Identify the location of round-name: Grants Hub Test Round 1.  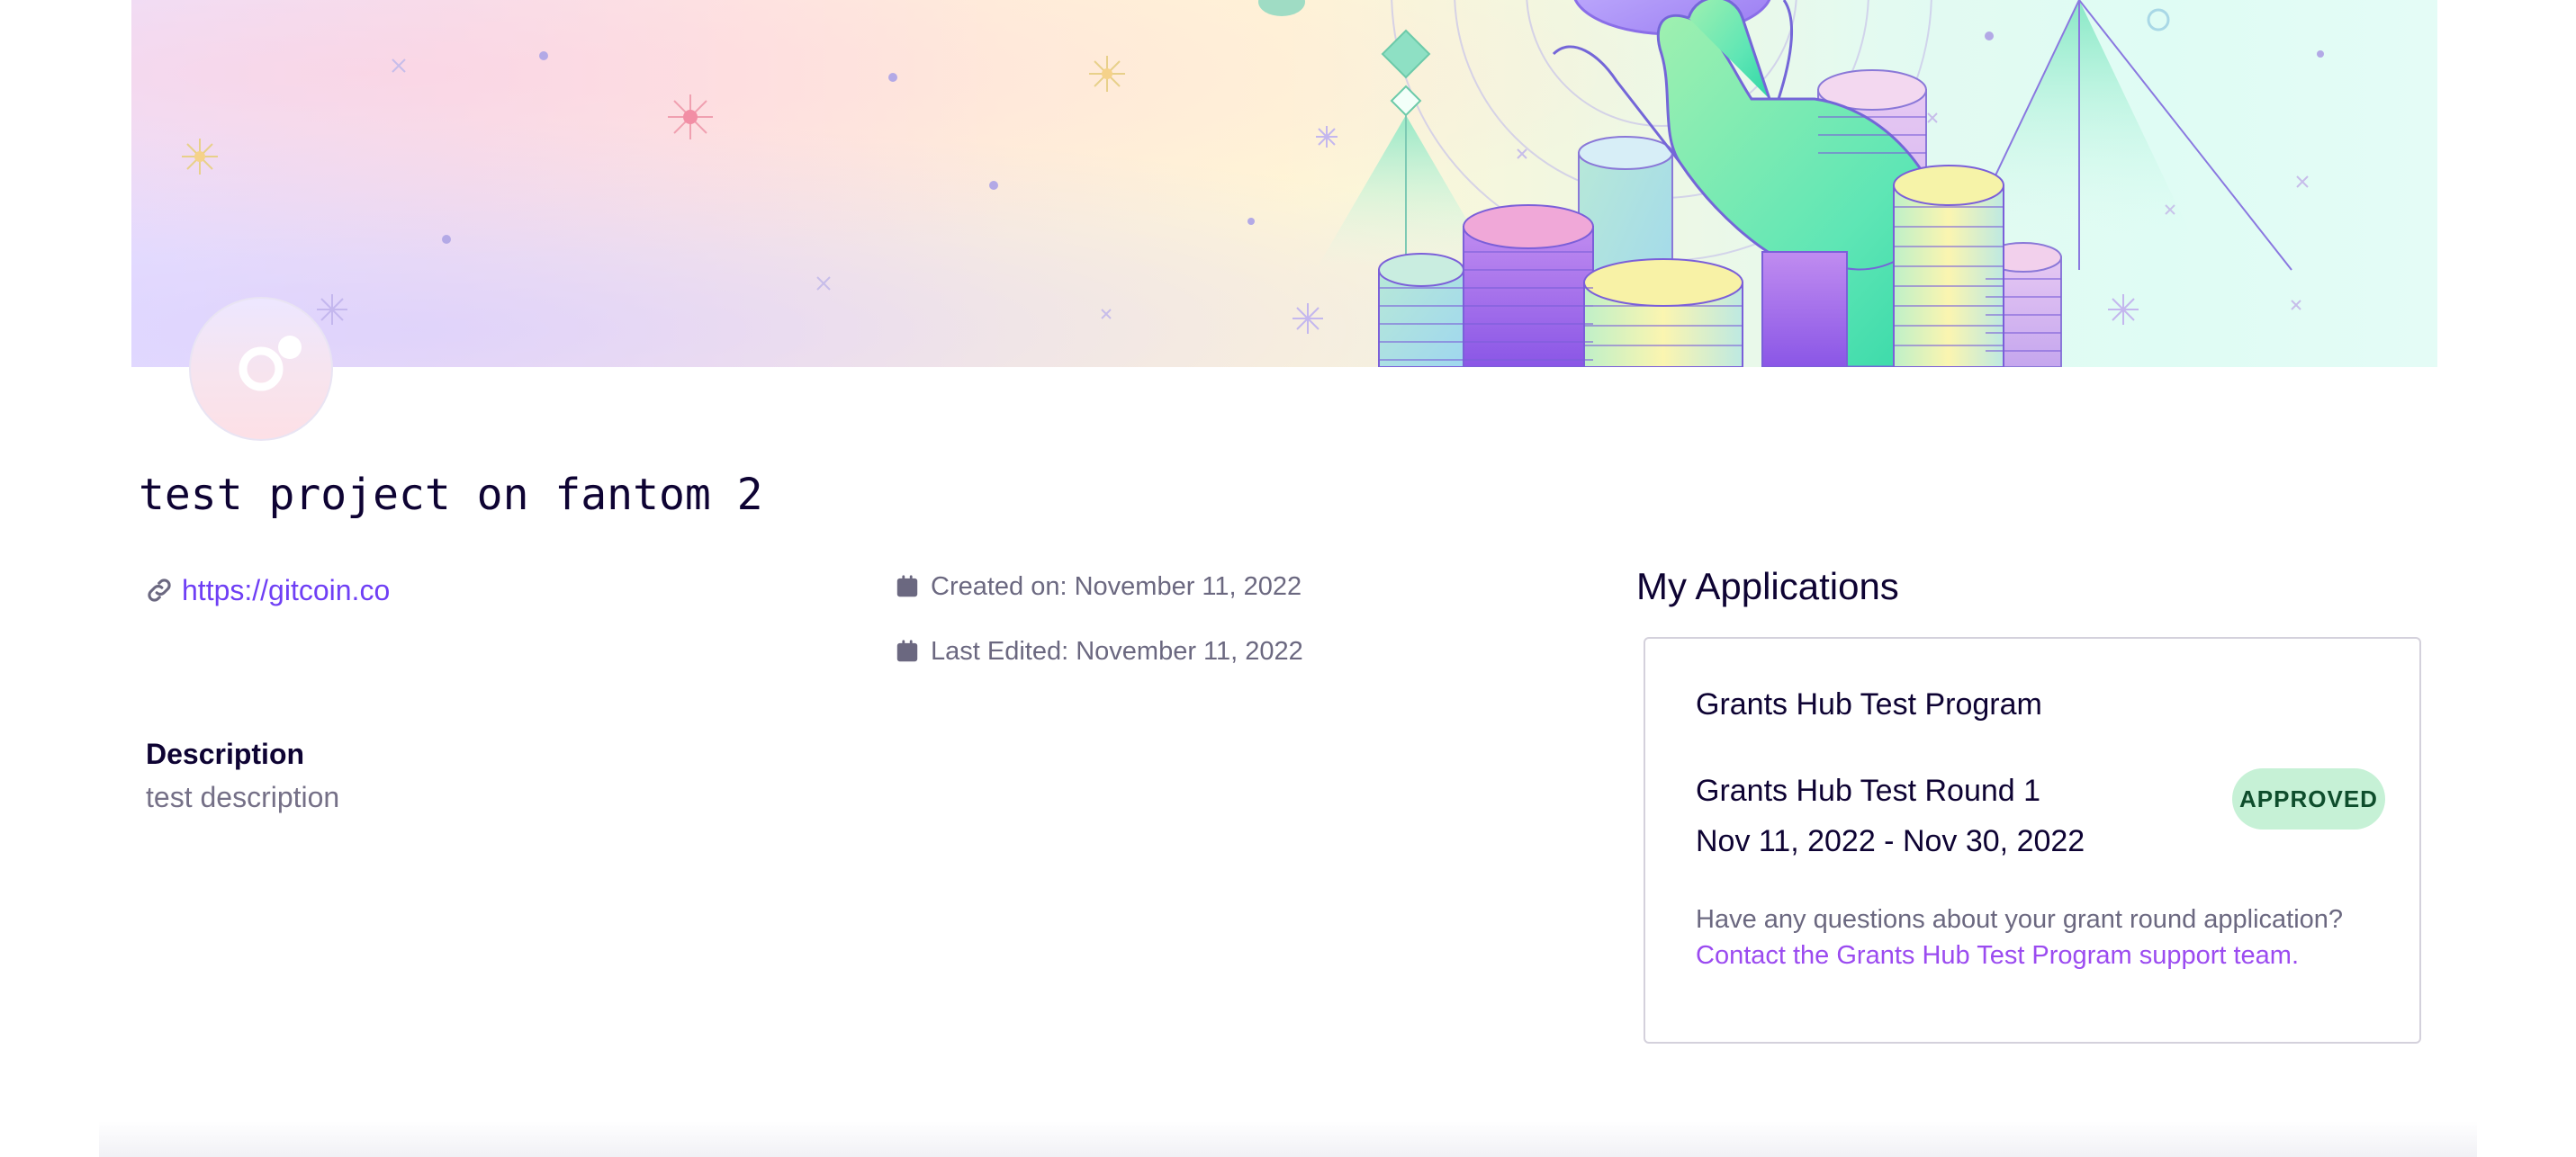
(1868, 791).